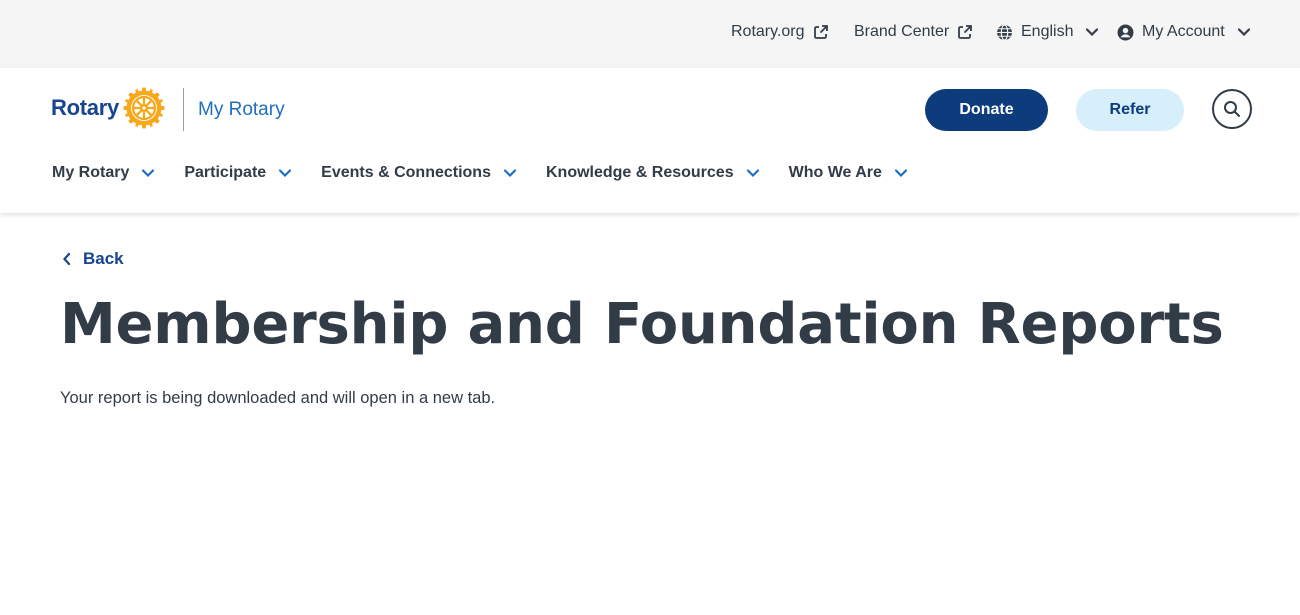 The width and height of the screenshot is (1300, 615). I want to click on search-button, so click(1232, 109).